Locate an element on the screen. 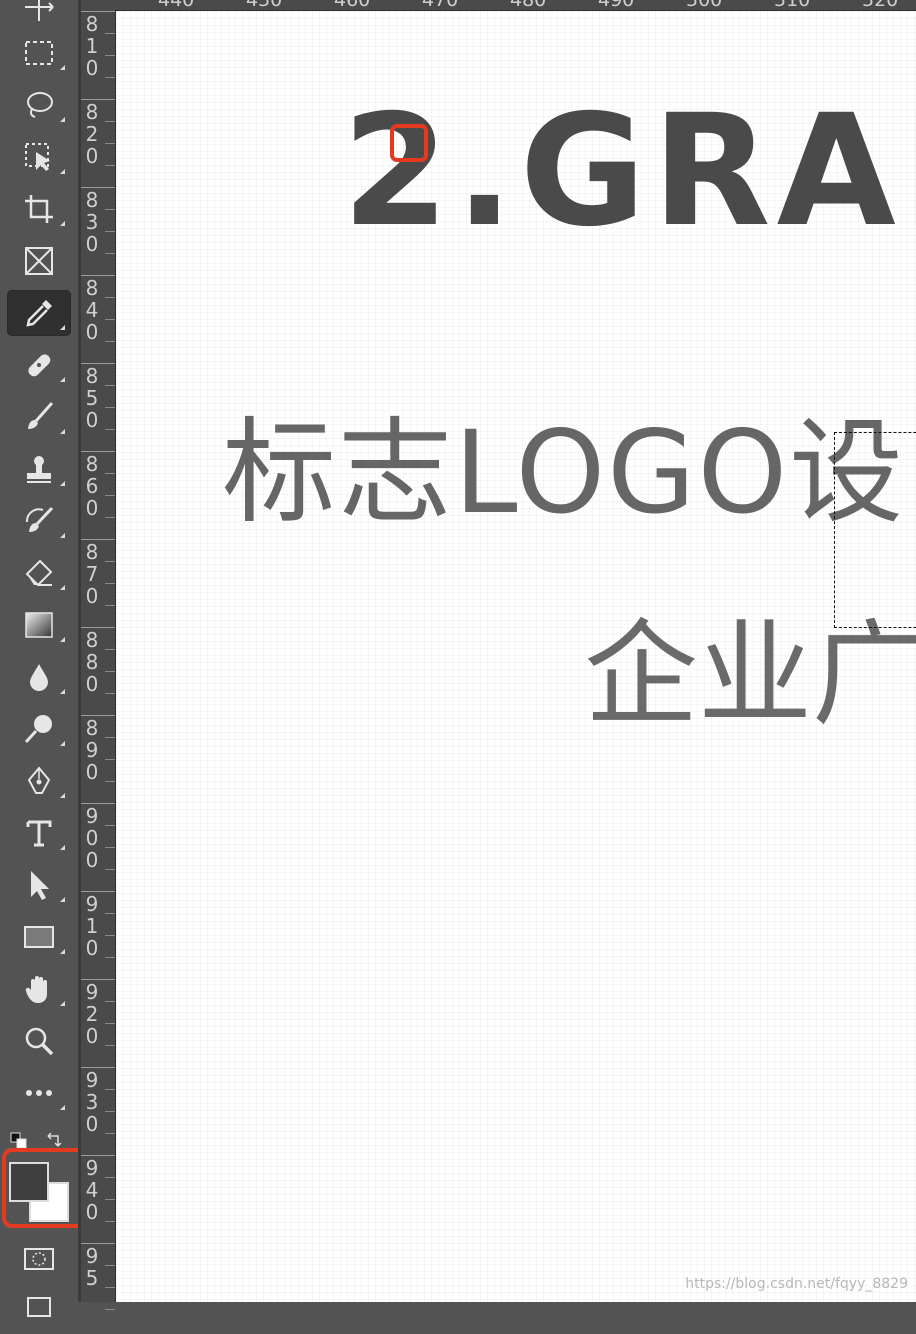  v-ruler-label: 880 is located at coordinates (92, 662).